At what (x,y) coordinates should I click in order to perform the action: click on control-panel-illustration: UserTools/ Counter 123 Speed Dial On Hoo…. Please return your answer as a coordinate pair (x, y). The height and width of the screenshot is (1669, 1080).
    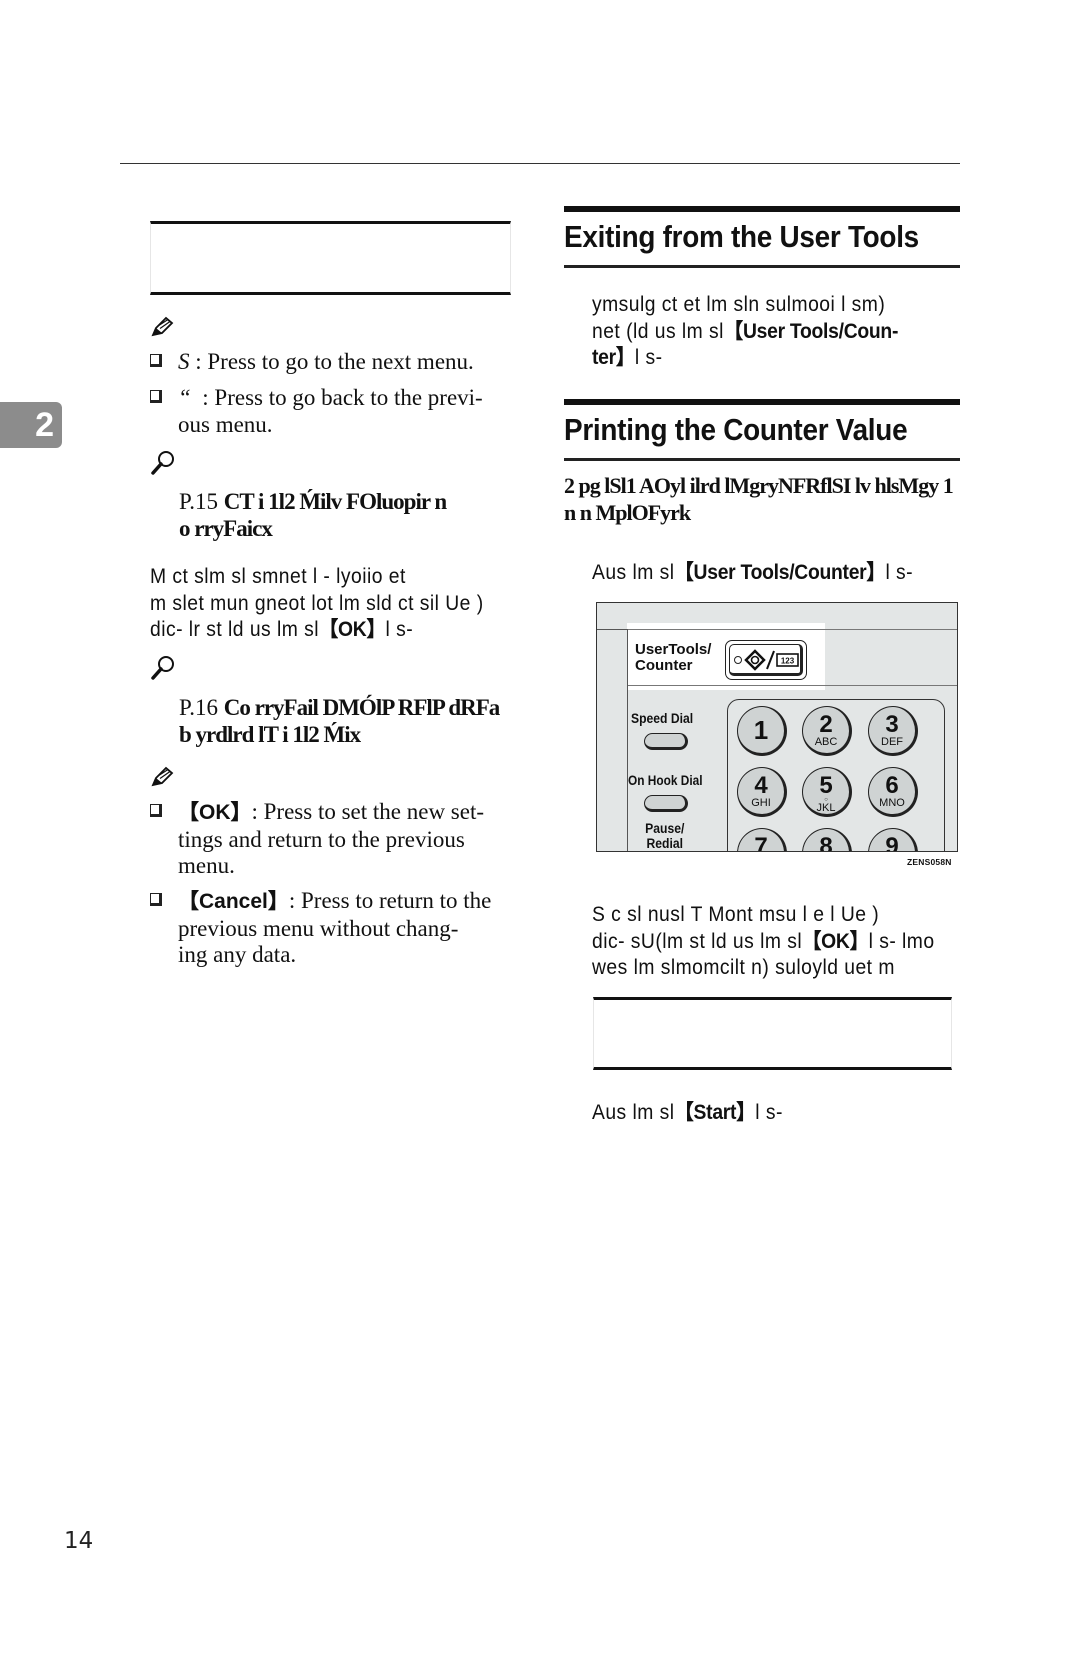
    Looking at the image, I should click on (777, 727).